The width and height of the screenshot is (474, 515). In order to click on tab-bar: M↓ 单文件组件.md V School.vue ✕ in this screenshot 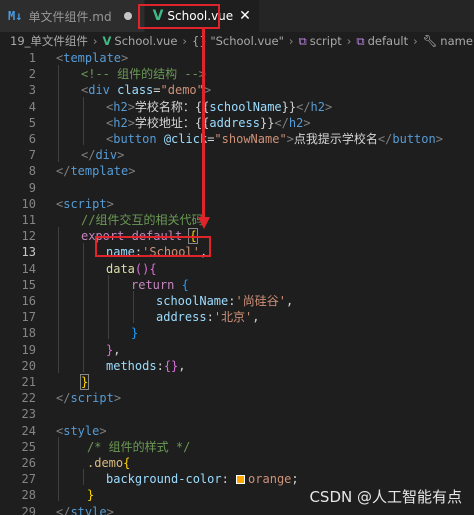, I will do `click(237, 16)`.